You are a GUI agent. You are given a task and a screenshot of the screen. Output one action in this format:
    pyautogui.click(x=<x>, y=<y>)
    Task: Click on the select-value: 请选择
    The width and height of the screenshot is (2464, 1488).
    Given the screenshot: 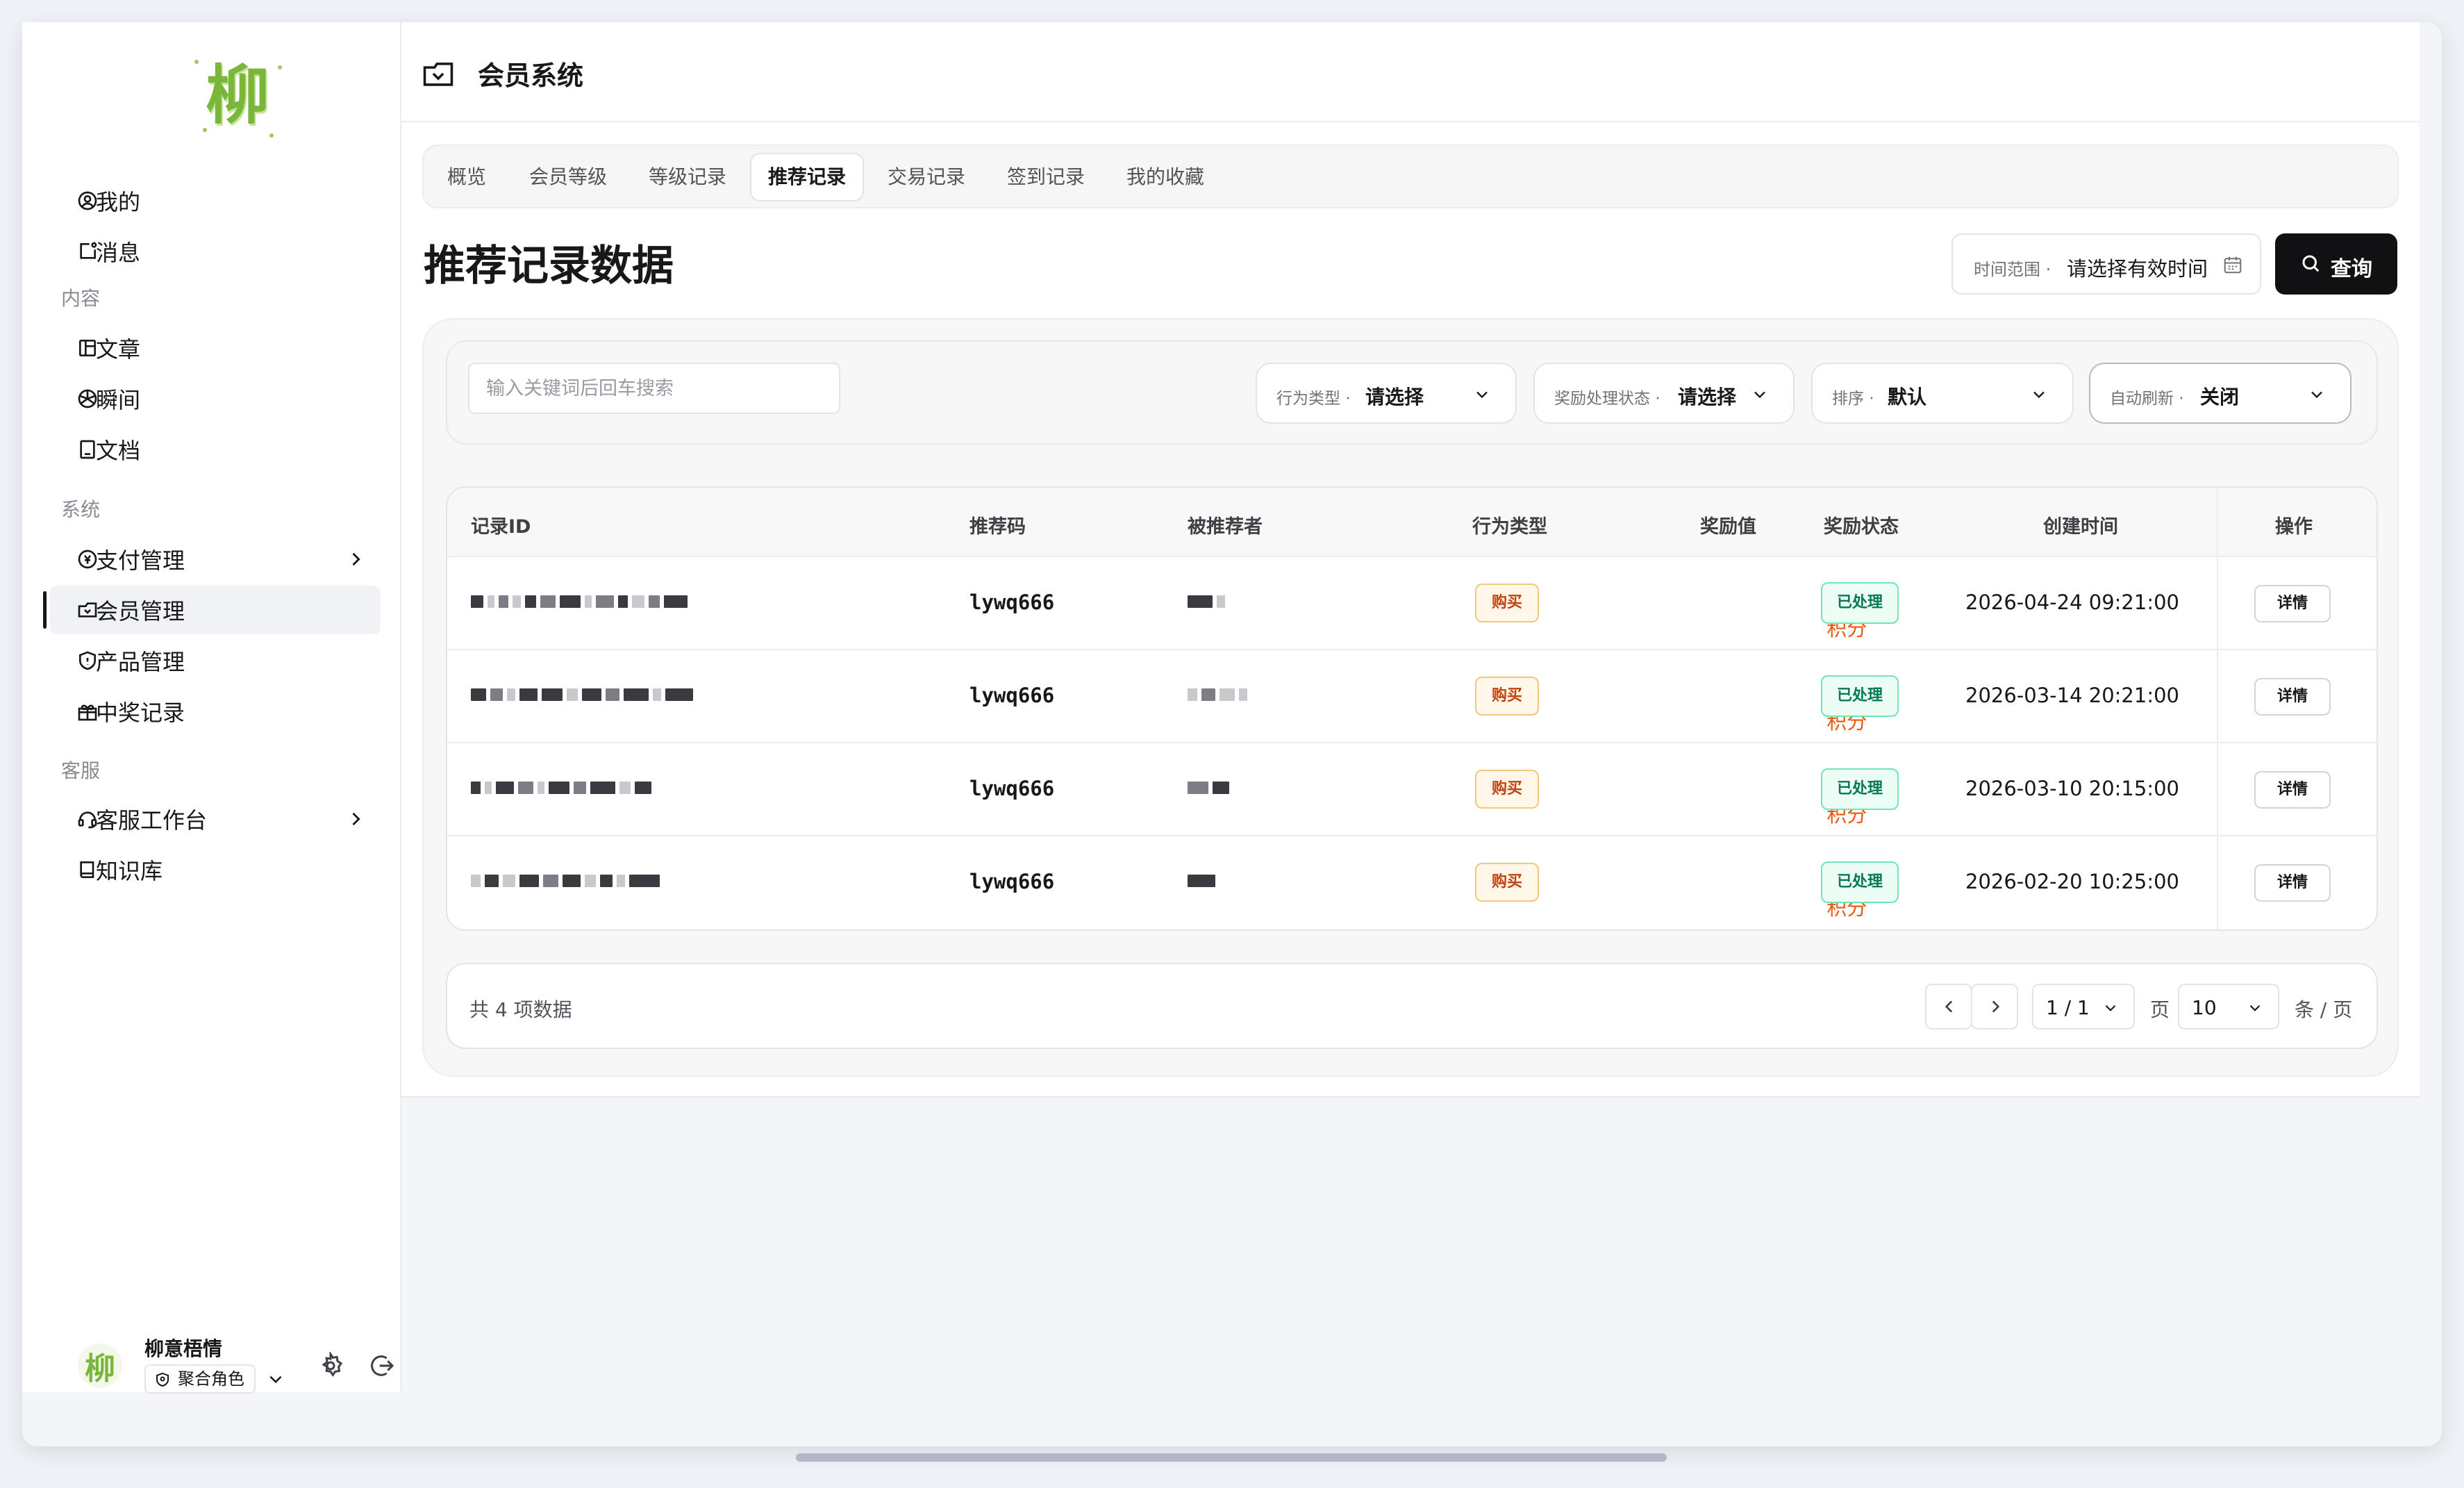 What is the action you would take?
    pyautogui.click(x=1707, y=397)
    